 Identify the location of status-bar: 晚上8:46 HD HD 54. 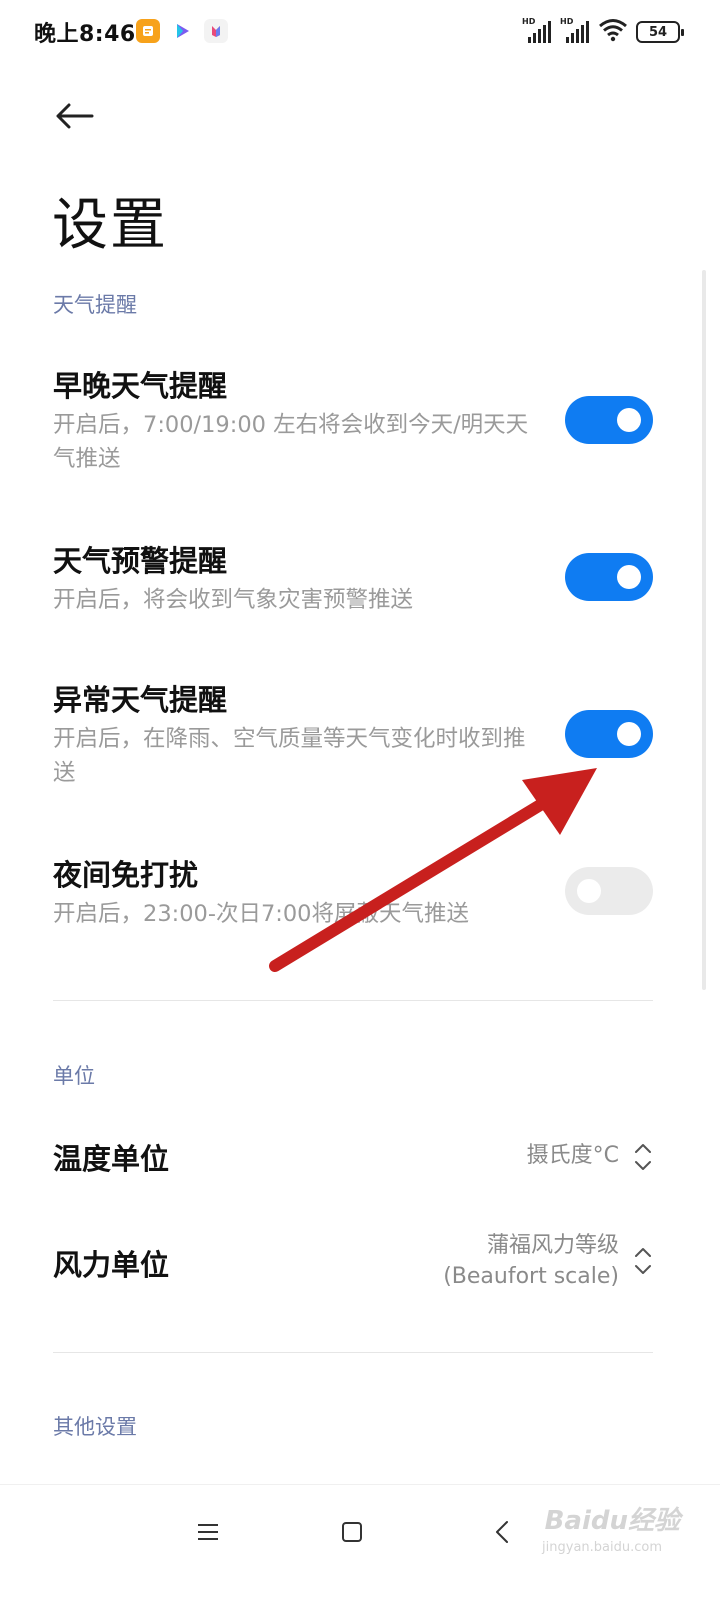
(360, 33).